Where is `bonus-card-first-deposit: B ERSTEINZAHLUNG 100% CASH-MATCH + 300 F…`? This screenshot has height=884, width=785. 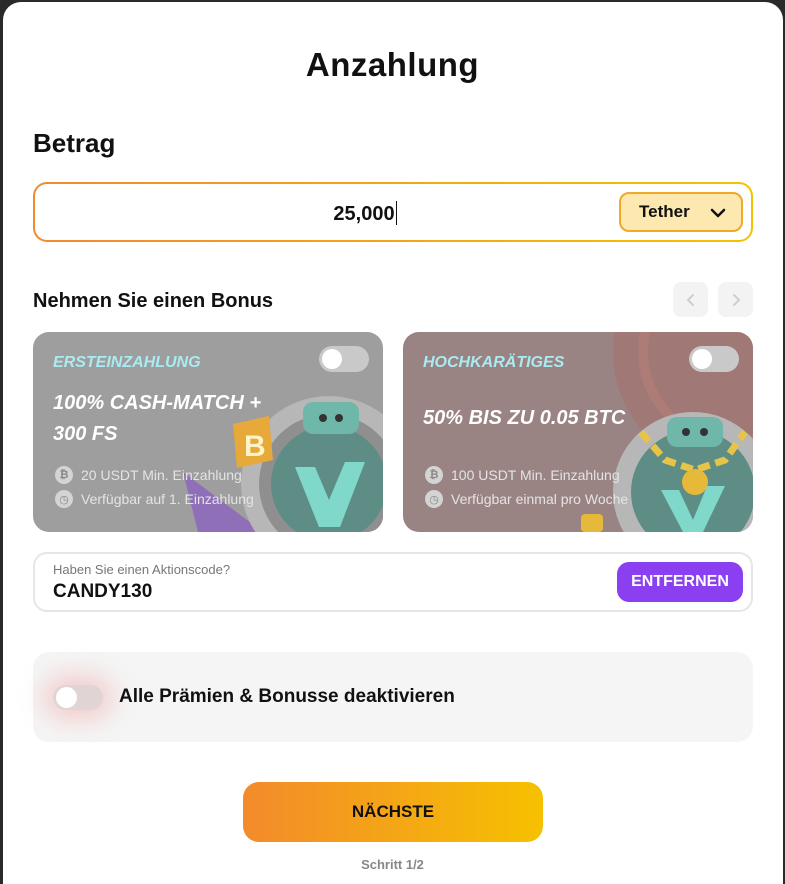 bonus-card-first-deposit: B ERSTEINZAHLUNG 100% CASH-MATCH + 300 F… is located at coordinates (208, 432).